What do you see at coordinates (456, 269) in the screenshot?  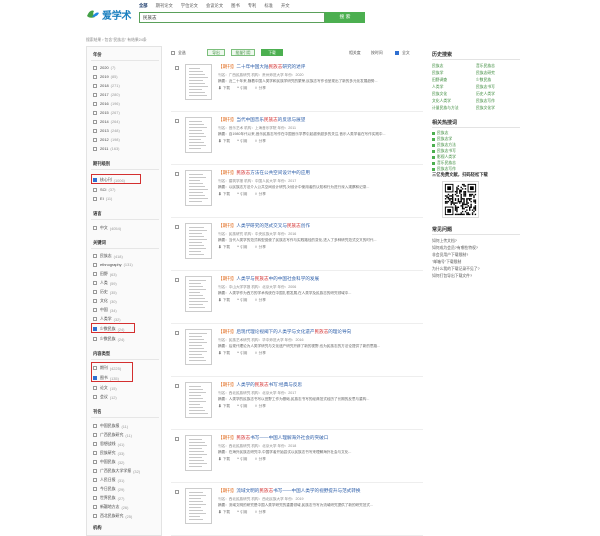 I see `faq-link: 为什么我的下载记录不见了?` at bounding box center [456, 269].